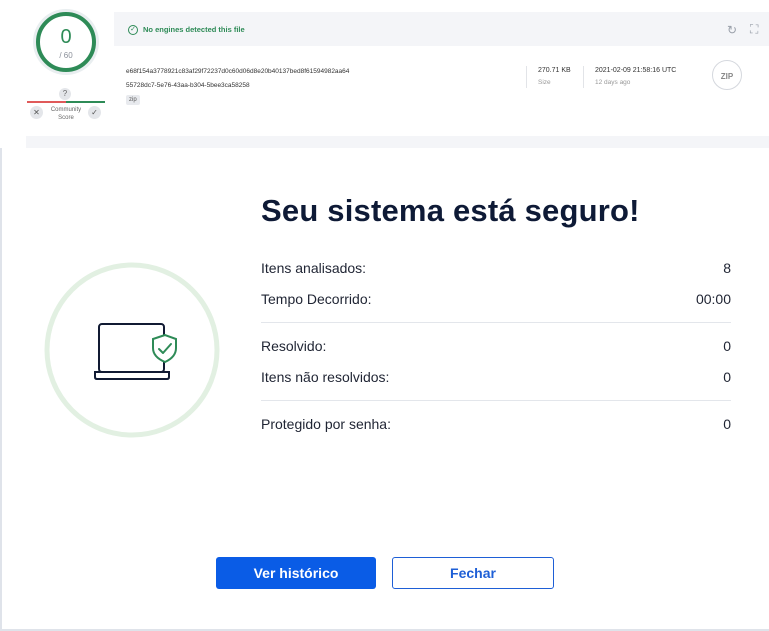 The height and width of the screenshot is (631, 769). What do you see at coordinates (94, 112) in the screenshot?
I see `vote-up-button: ✓` at bounding box center [94, 112].